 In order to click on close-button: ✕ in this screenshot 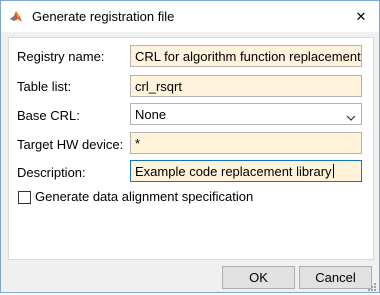, I will do `click(361, 16)`.